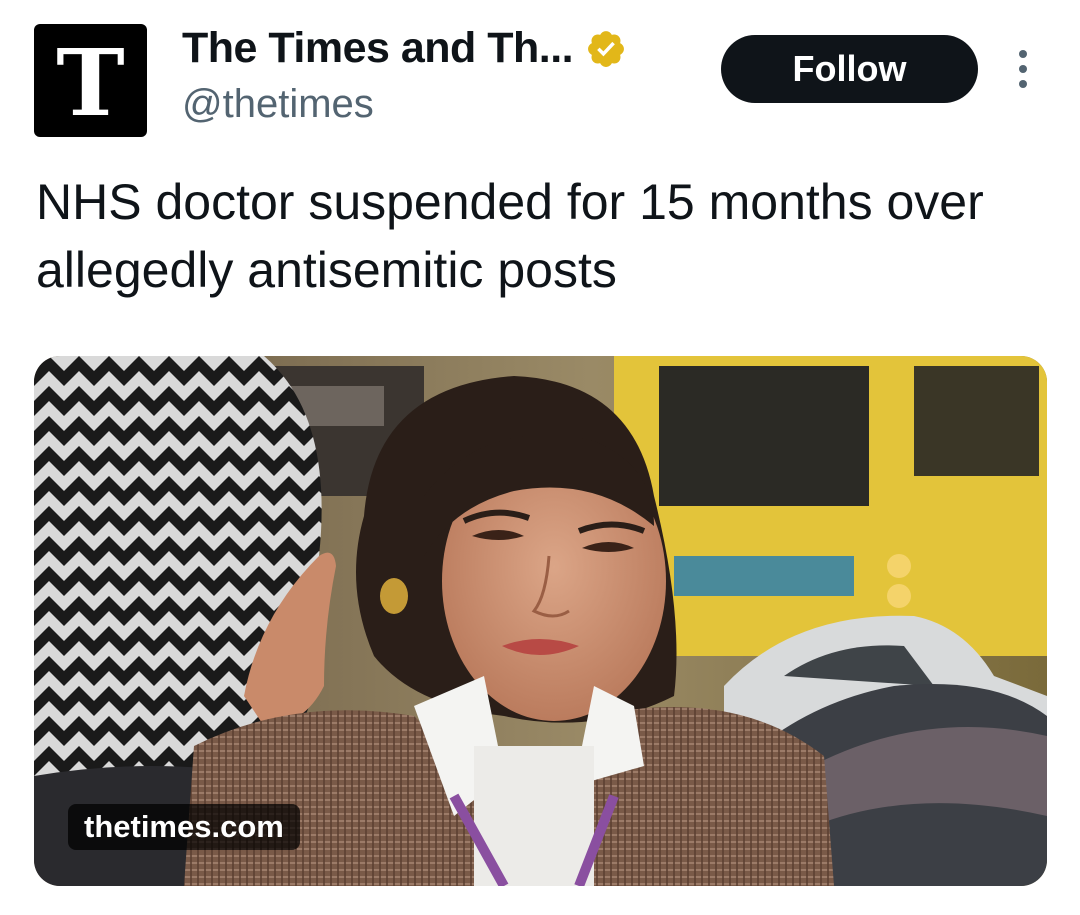 Image resolution: width=1080 pixels, height=915 pixels. What do you see at coordinates (184, 827) in the screenshot?
I see `link-domain-badge: thetimes.com` at bounding box center [184, 827].